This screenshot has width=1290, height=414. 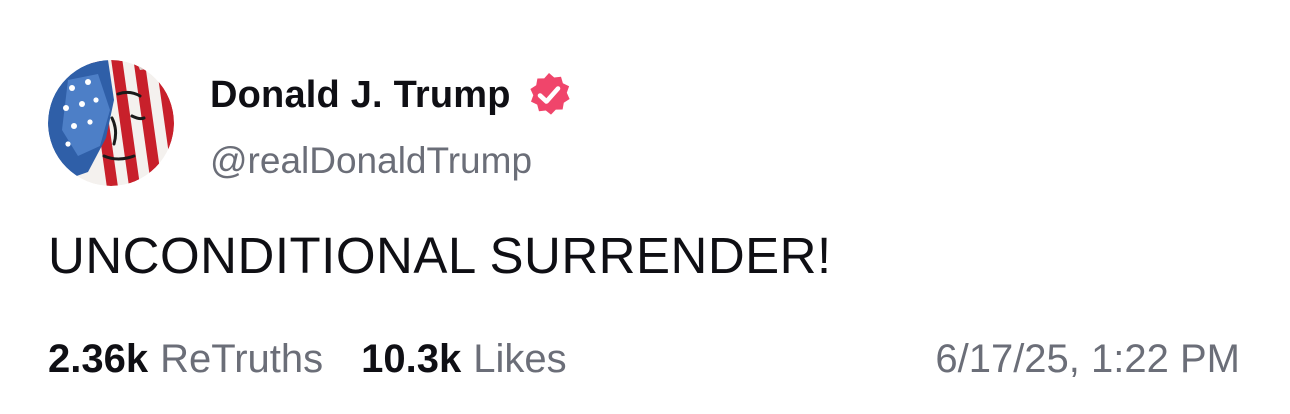 I want to click on author-name-row: Donald J. Trump, so click(x=391, y=95).